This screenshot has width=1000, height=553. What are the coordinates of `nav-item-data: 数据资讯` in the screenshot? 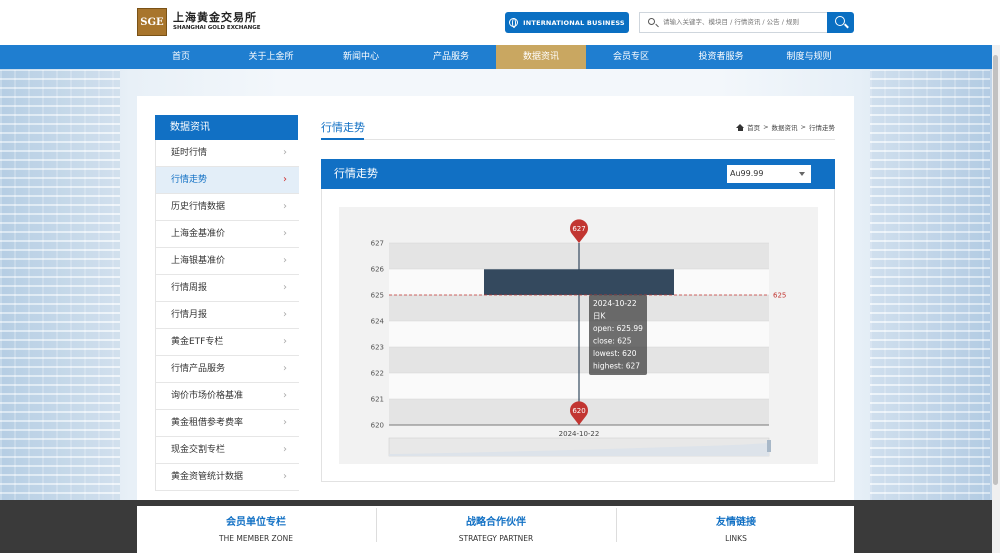 It's located at (541, 57).